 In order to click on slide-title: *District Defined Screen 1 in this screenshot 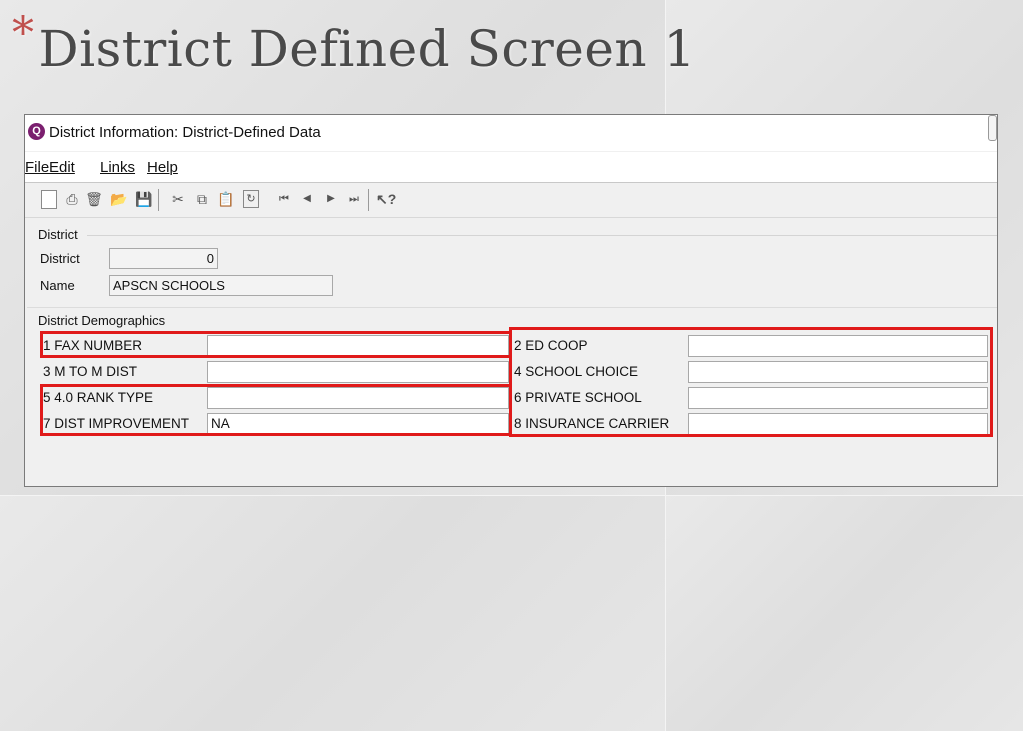, I will do `click(354, 43)`.